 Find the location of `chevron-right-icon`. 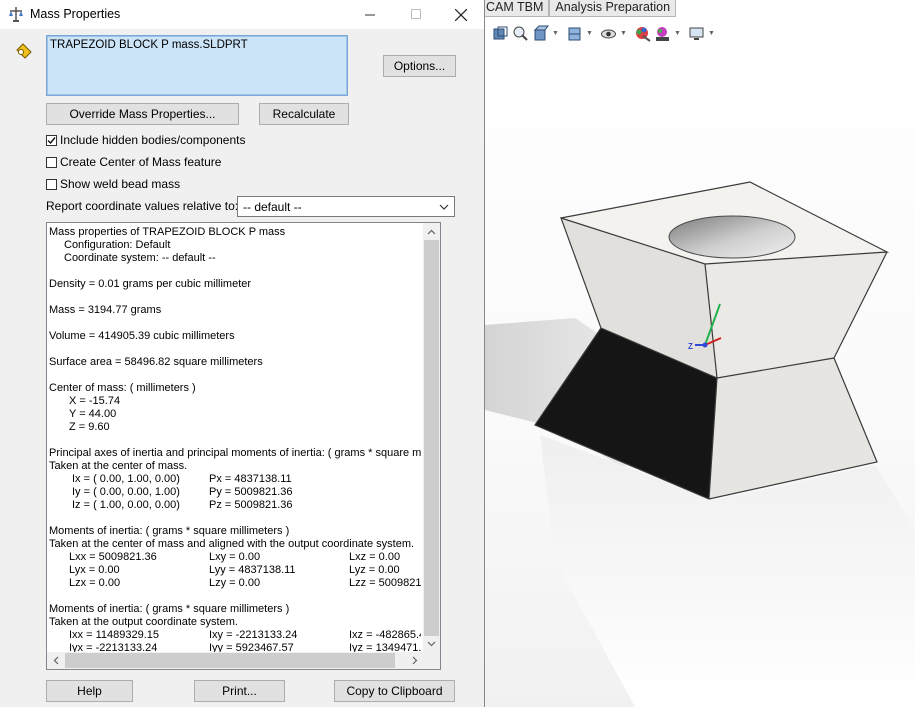

chevron-right-icon is located at coordinates (414, 660).